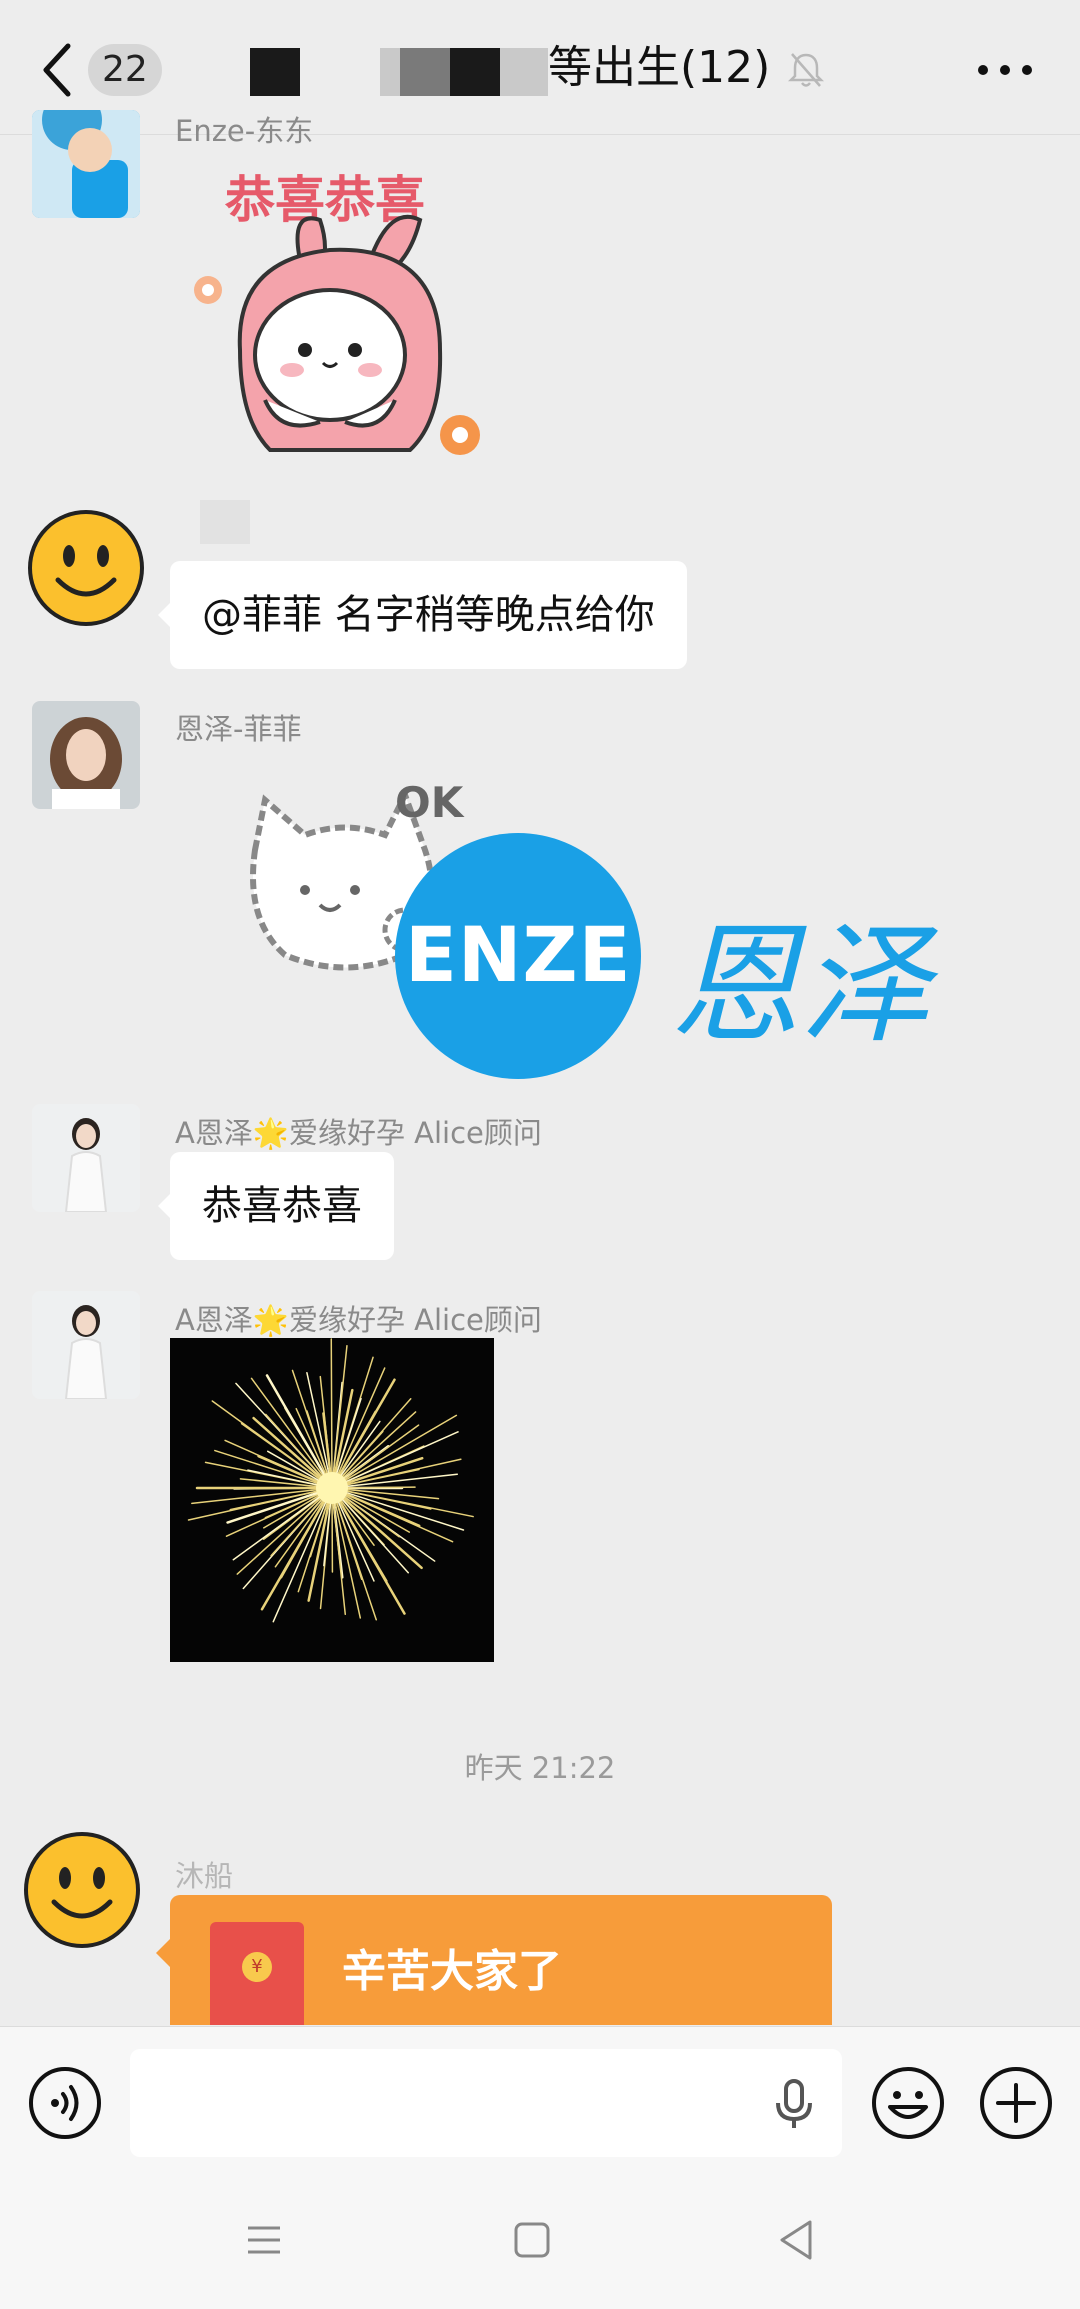 The width and height of the screenshot is (1080, 2309). What do you see at coordinates (264, 2240) in the screenshot?
I see `recent-apps-icon` at bounding box center [264, 2240].